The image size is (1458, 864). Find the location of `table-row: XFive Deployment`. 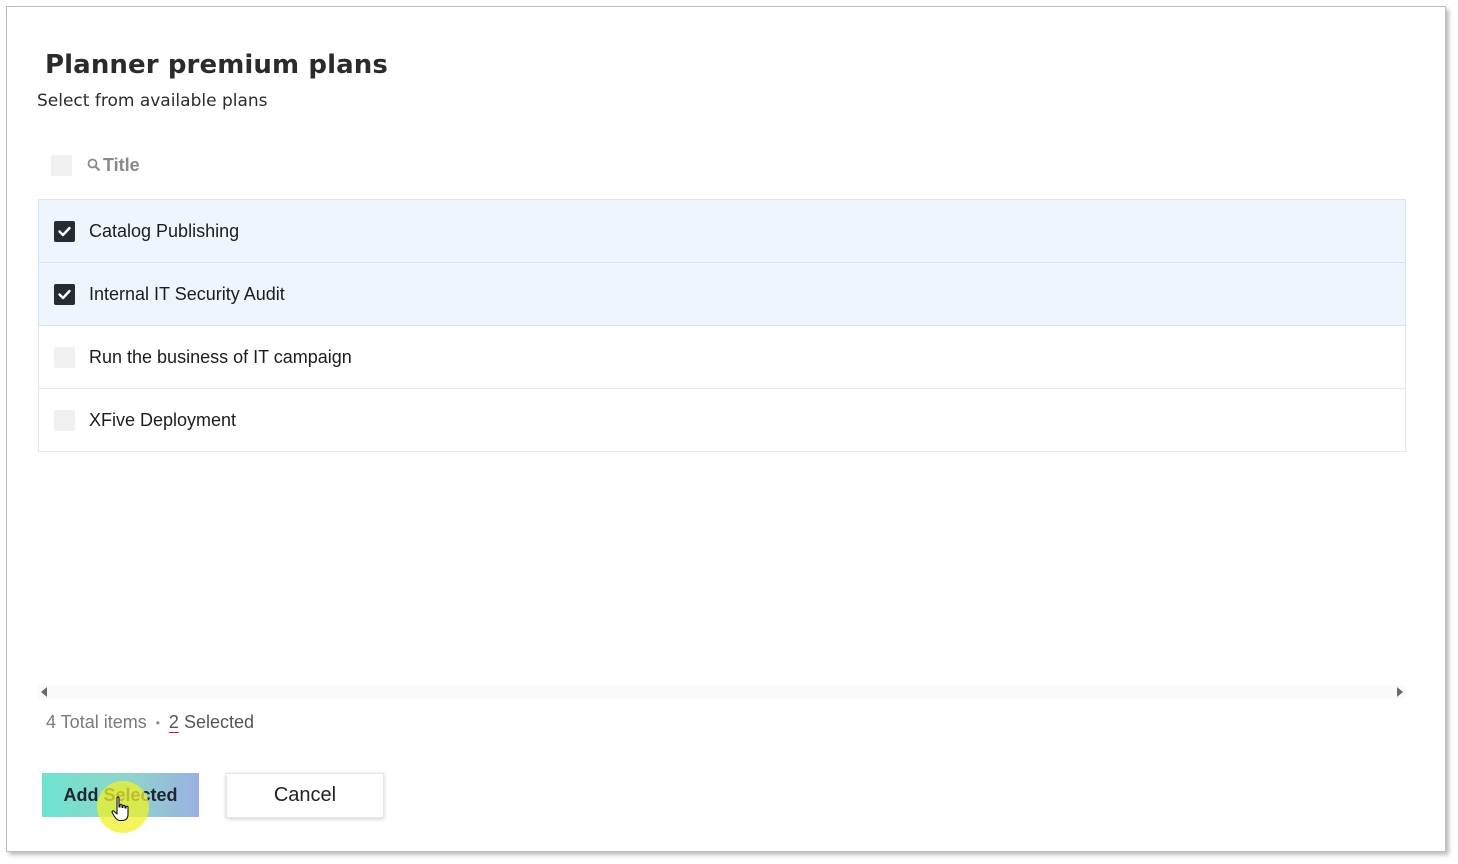

table-row: XFive Deployment is located at coordinates (722, 420).